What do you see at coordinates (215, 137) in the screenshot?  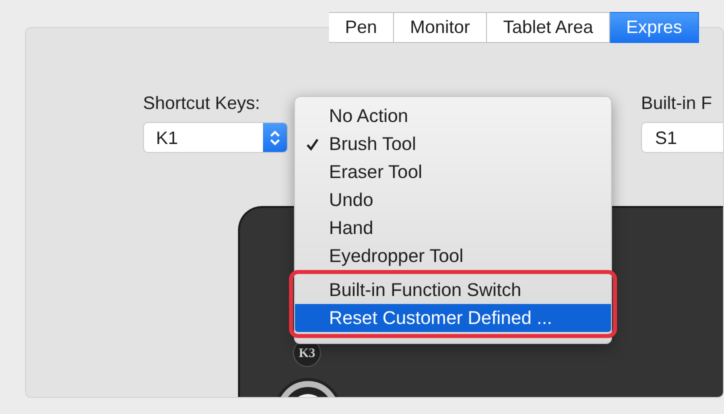 I see `shortcut-key-select: K1` at bounding box center [215, 137].